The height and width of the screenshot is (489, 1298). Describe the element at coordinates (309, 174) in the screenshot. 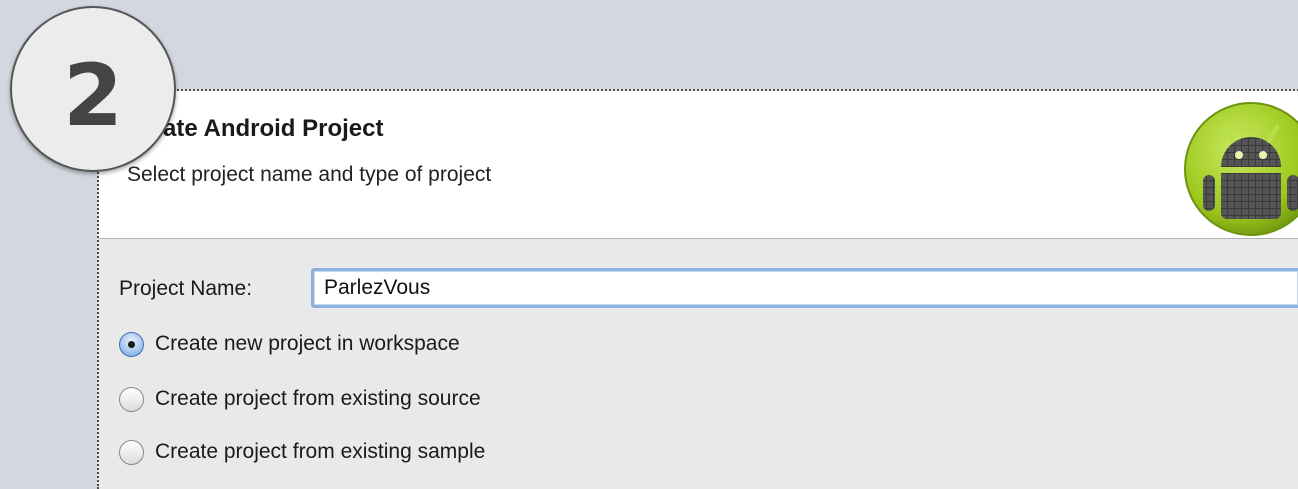

I see `dialog-subtitle: Select project name and type of project` at that location.